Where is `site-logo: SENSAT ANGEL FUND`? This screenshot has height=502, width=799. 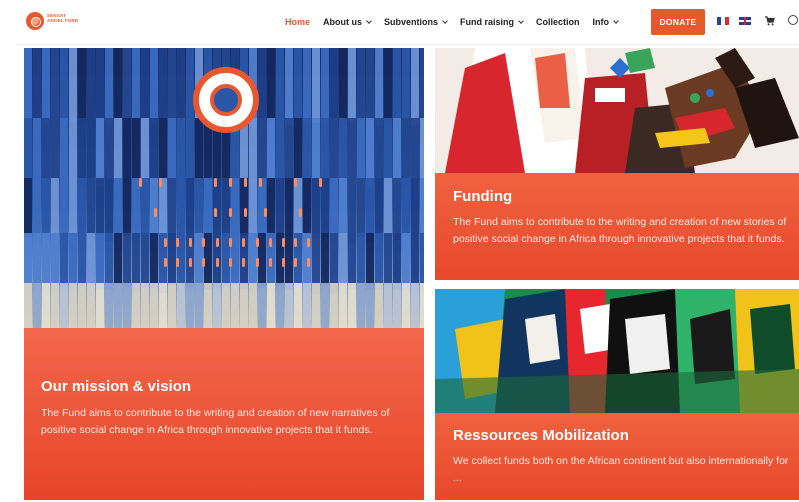
site-logo: SENSAT ANGEL FUND is located at coordinates (52, 21).